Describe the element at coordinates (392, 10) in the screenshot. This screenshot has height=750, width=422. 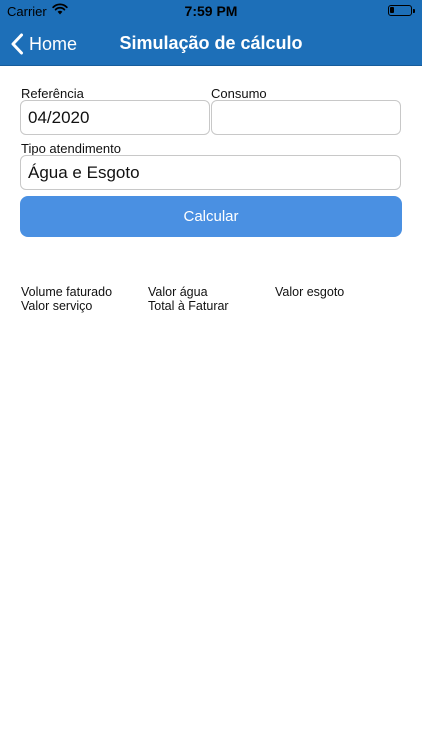
I see `battery-level` at that location.